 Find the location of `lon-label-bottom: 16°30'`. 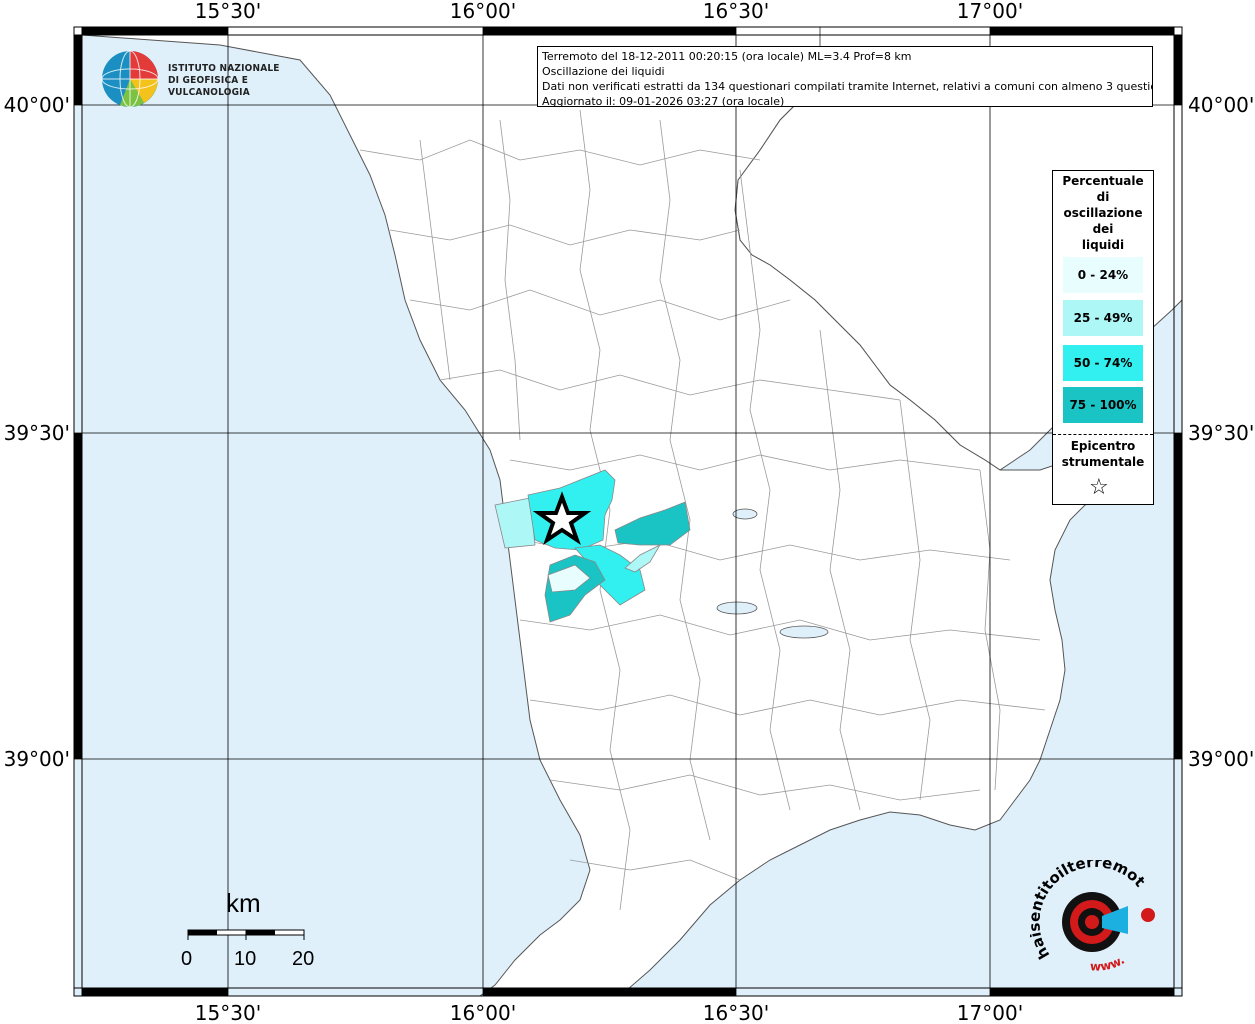

lon-label-bottom: 16°30' is located at coordinates (736, 1012).